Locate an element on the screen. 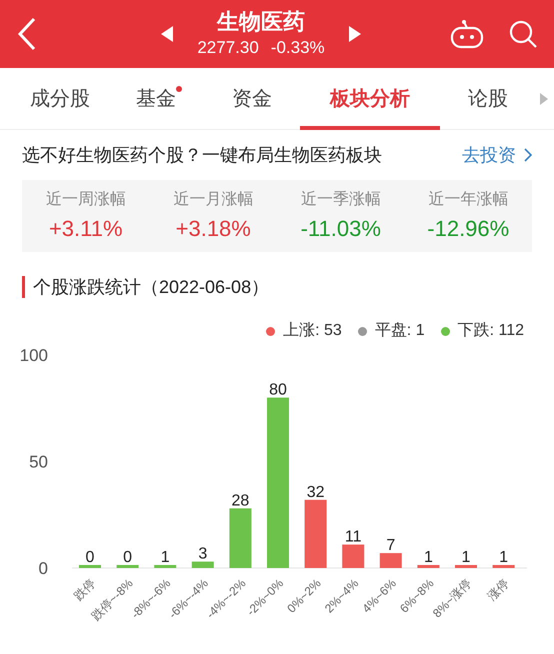  tab: 论股 is located at coordinates (488, 99).